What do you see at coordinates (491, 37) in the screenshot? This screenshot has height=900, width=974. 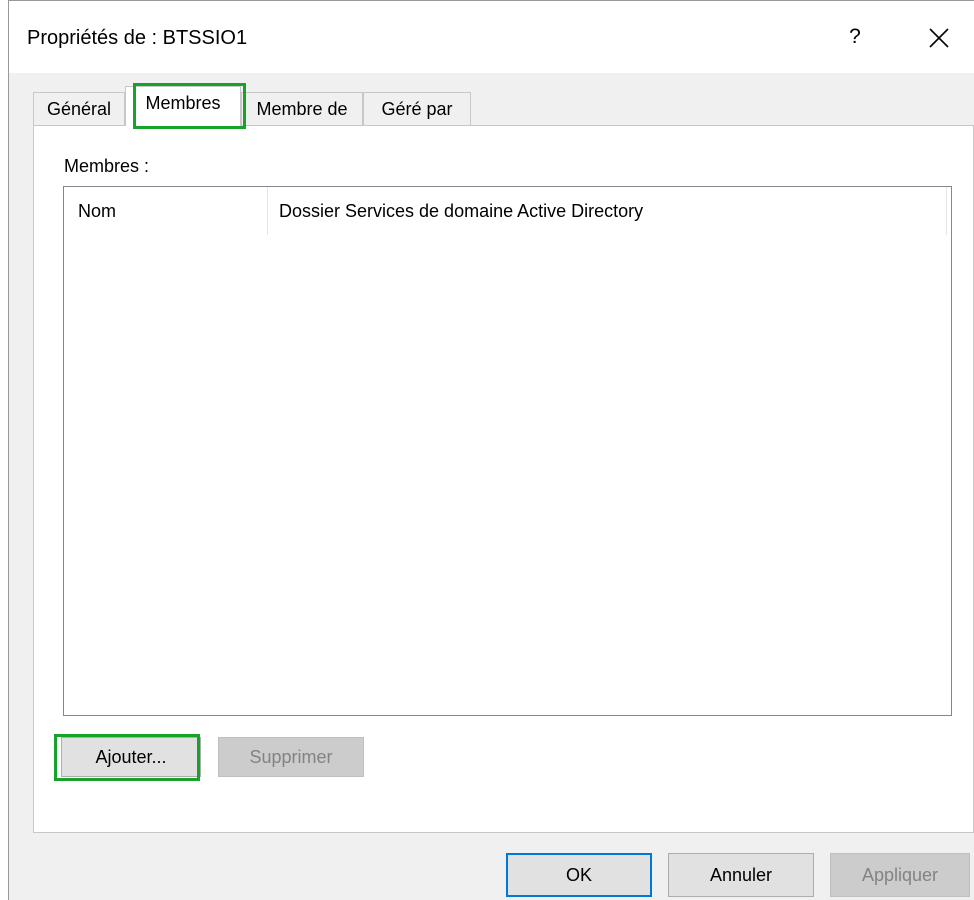 I see `title-bar: Propriétés de : BTSSIO1 ?` at bounding box center [491, 37].